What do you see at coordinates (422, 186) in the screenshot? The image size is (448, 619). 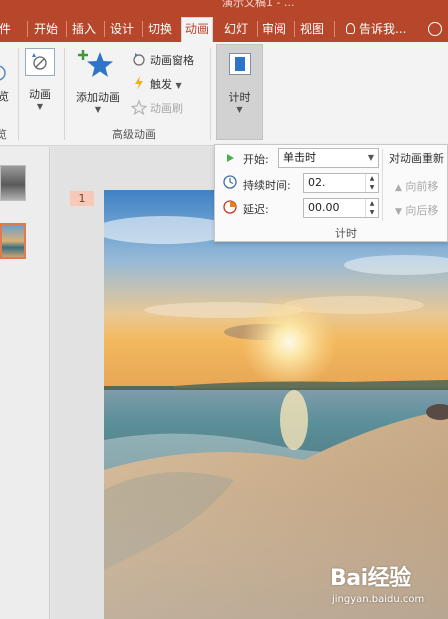 I see `move-earlier-label: 向前移` at bounding box center [422, 186].